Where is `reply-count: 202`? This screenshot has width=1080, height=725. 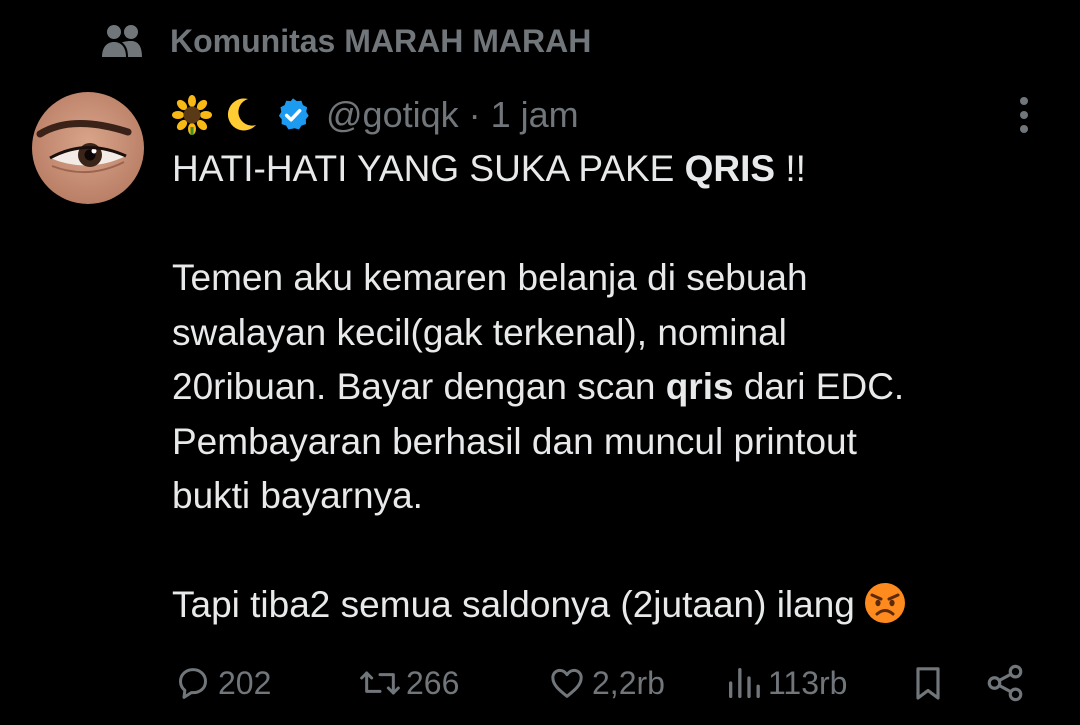
reply-count: 202 is located at coordinates (245, 682).